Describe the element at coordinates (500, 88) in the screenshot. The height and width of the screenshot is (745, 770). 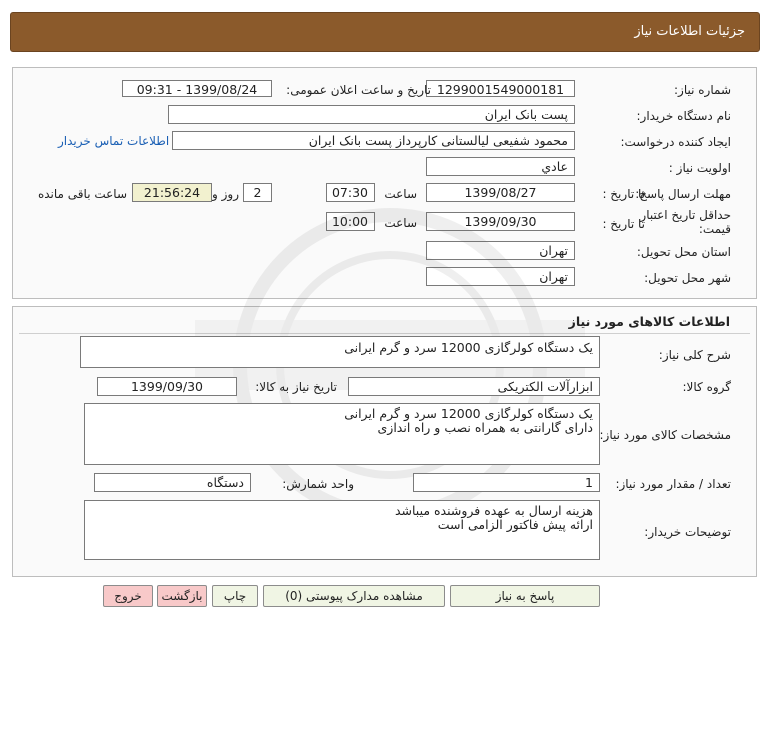
I see `need-number-field: 1299001549000181` at that location.